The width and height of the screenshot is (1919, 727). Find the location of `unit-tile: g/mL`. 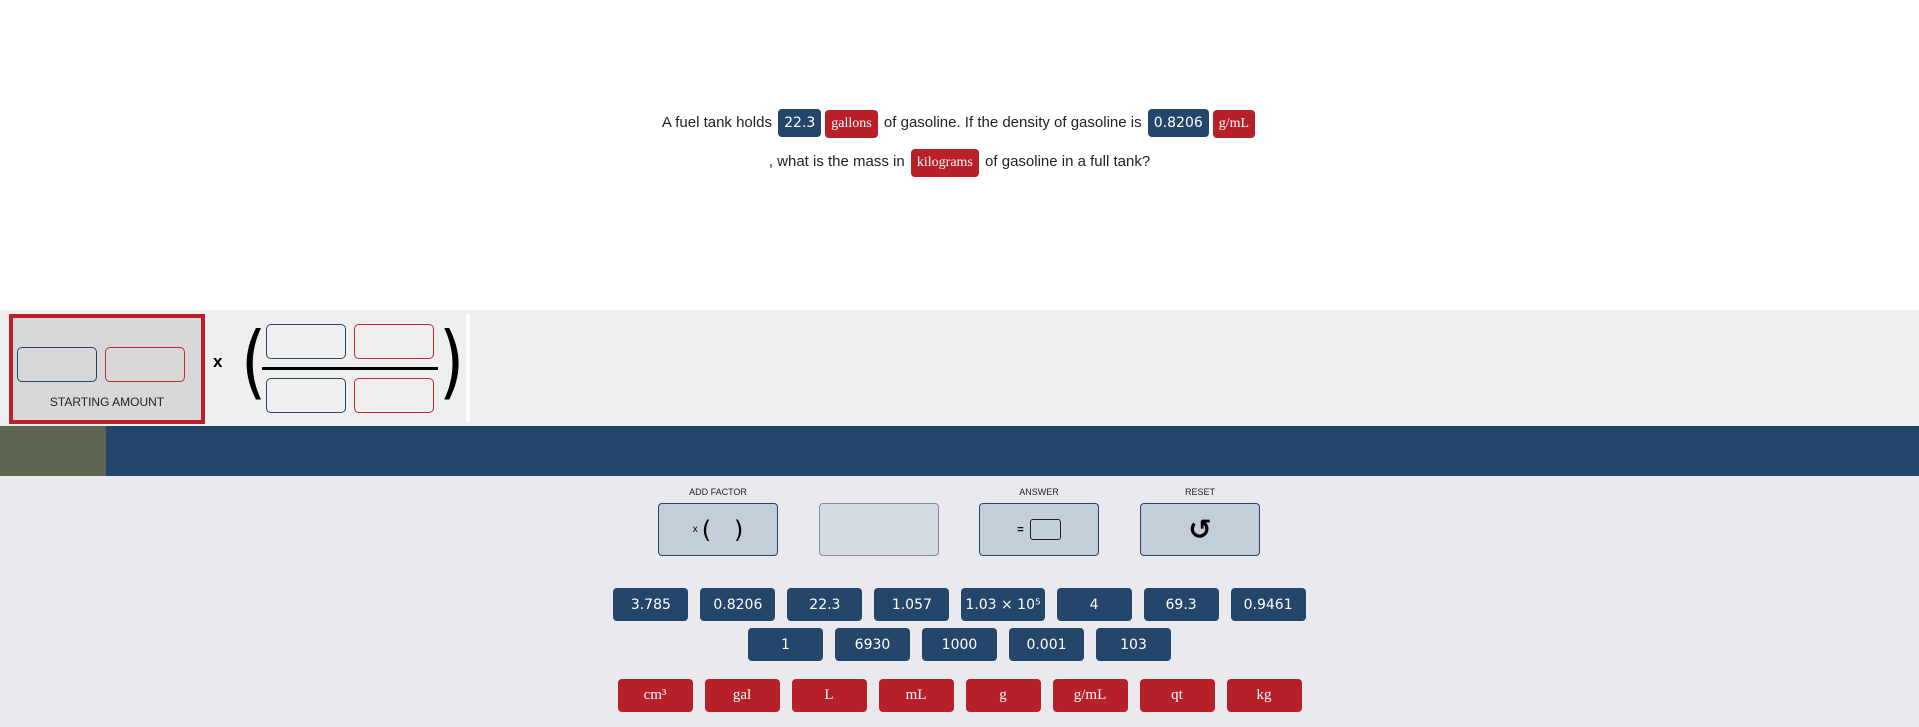

unit-tile: g/mL is located at coordinates (1090, 695).